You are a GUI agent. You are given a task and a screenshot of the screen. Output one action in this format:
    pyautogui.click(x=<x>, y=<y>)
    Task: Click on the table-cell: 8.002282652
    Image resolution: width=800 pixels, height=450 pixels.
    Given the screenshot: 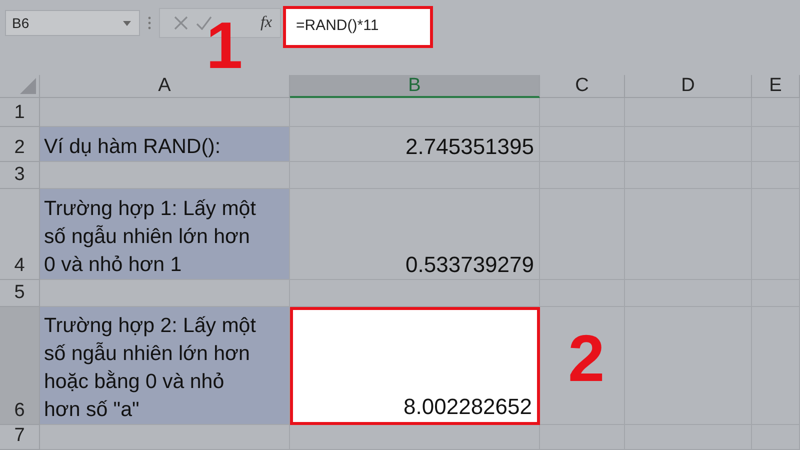 What is the action you would take?
    pyautogui.click(x=415, y=366)
    